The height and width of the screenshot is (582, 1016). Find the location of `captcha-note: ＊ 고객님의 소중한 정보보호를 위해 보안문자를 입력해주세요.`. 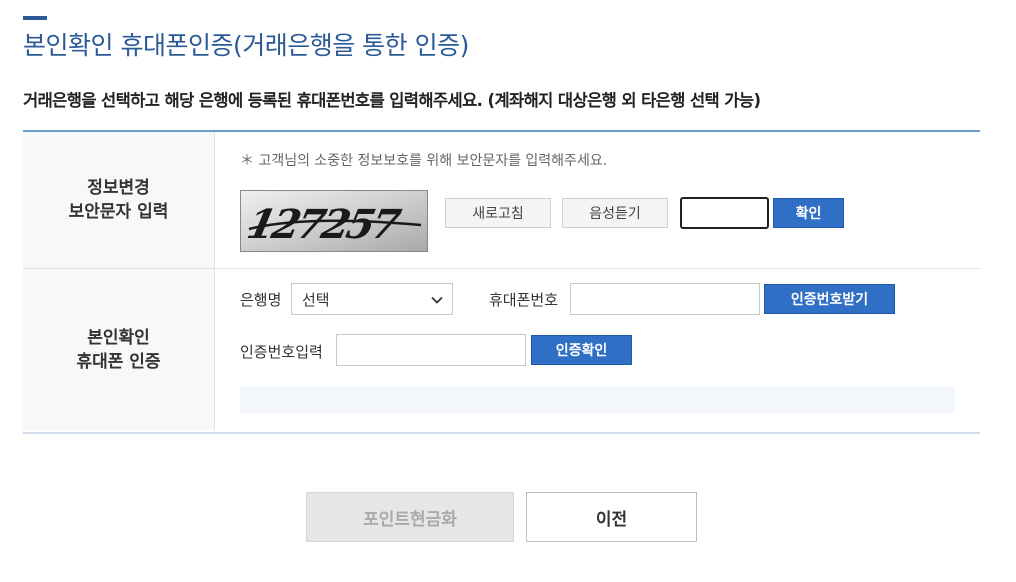

captcha-note: ＊ 고객님의 소중한 정보보호를 위해 보안문자를 입력해주세요. is located at coordinates (424, 161).